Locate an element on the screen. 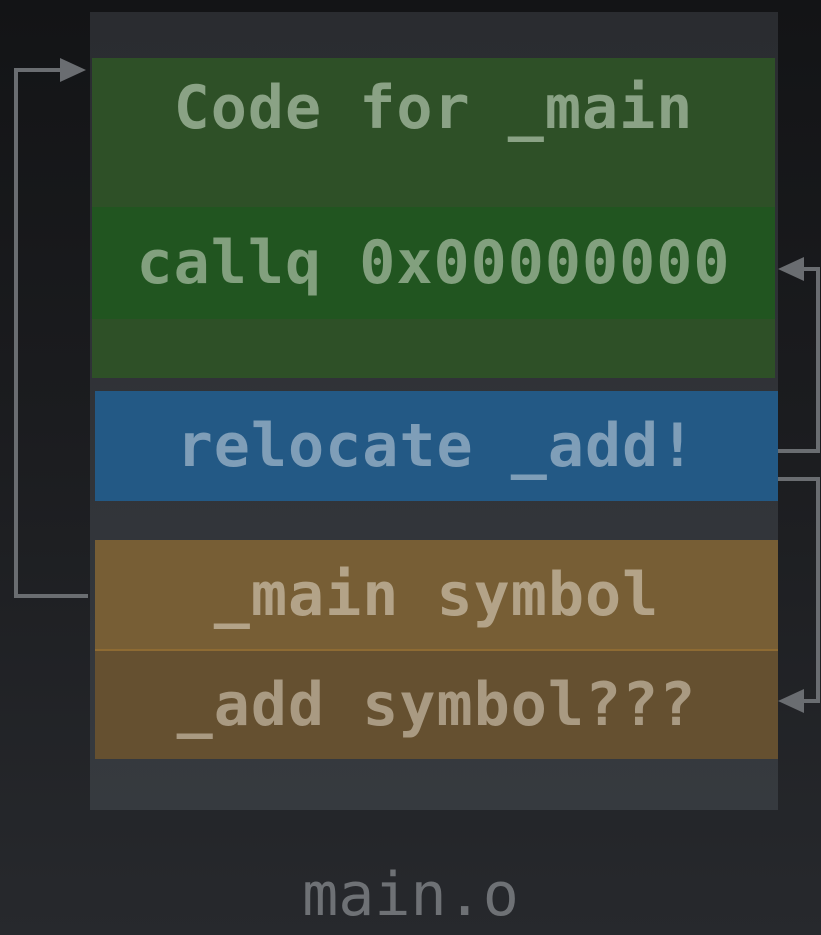  relocation-to-call-arrow is located at coordinates (799, 360).